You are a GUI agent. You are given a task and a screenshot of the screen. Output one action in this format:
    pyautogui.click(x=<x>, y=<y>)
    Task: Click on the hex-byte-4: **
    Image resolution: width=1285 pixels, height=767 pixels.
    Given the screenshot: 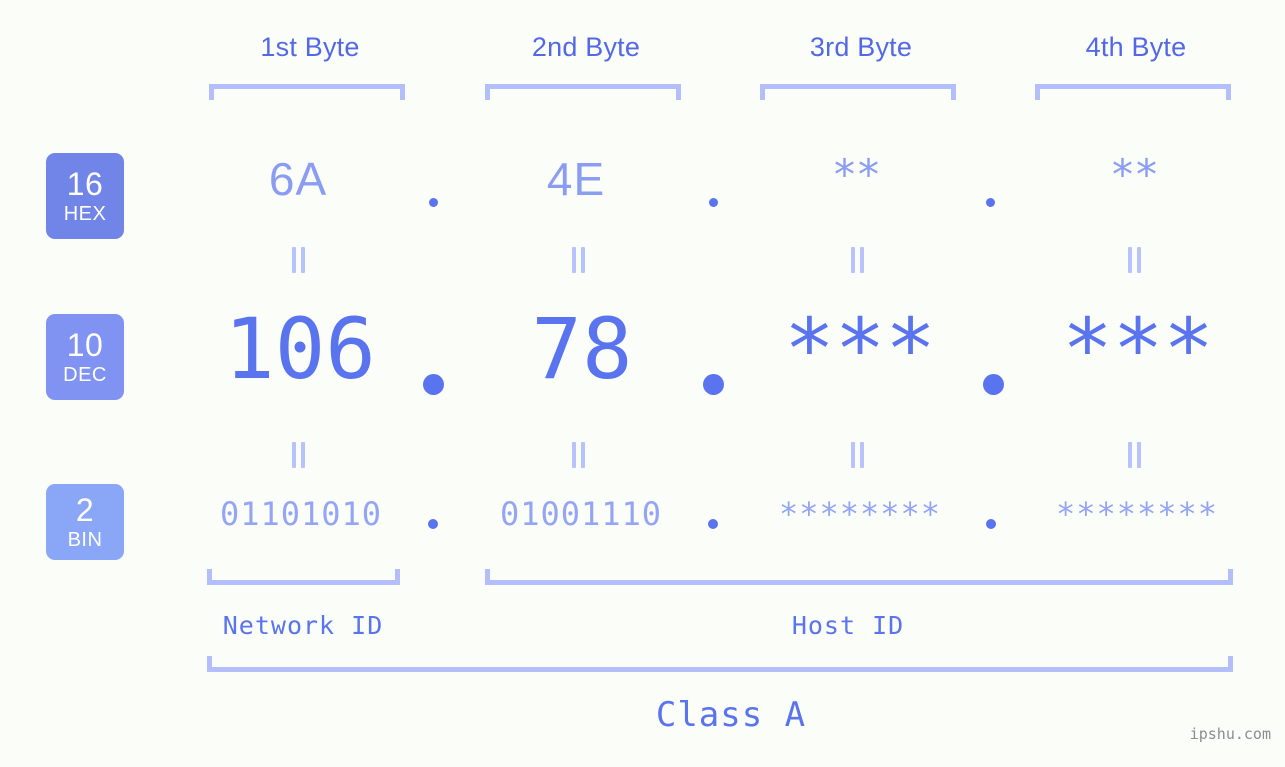 What is the action you would take?
    pyautogui.click(x=1136, y=174)
    